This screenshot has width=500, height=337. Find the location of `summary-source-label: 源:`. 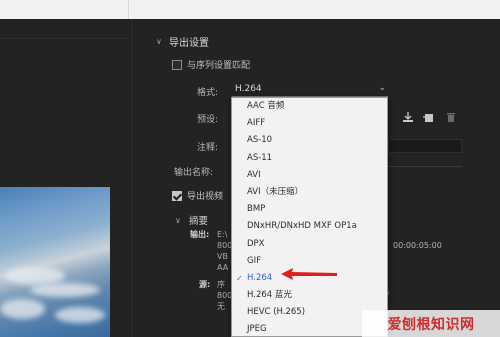

summary-source-label: 源: is located at coordinates (205, 284).